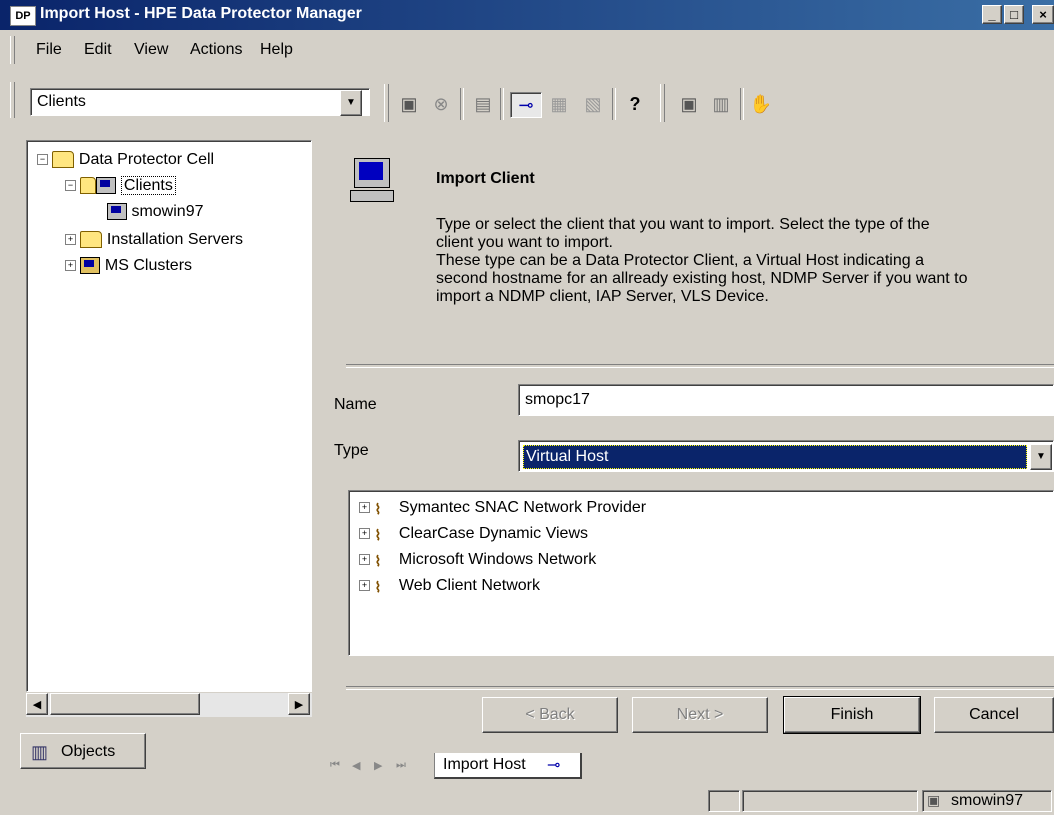 The image size is (1054, 815). What do you see at coordinates (786, 400) in the screenshot?
I see `name-input: smopc17` at bounding box center [786, 400].